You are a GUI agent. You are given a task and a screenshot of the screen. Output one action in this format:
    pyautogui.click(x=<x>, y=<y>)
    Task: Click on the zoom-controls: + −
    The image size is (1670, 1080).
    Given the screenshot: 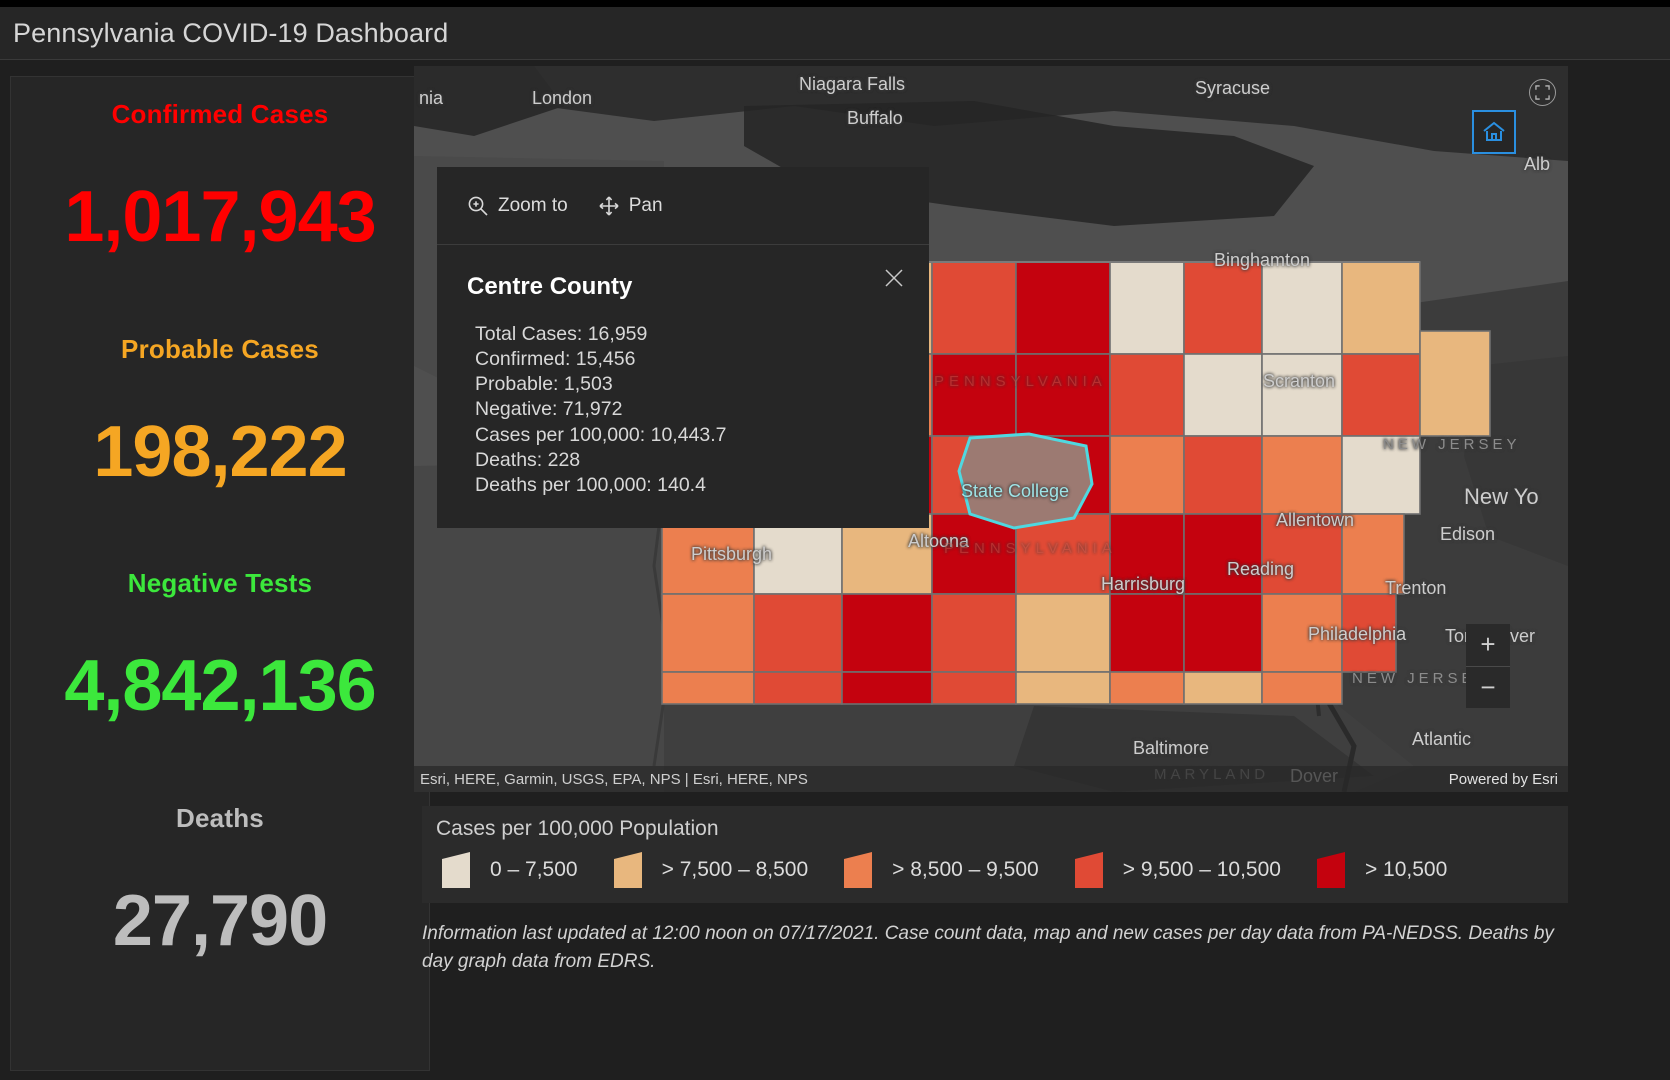 What is the action you would take?
    pyautogui.click(x=1488, y=666)
    